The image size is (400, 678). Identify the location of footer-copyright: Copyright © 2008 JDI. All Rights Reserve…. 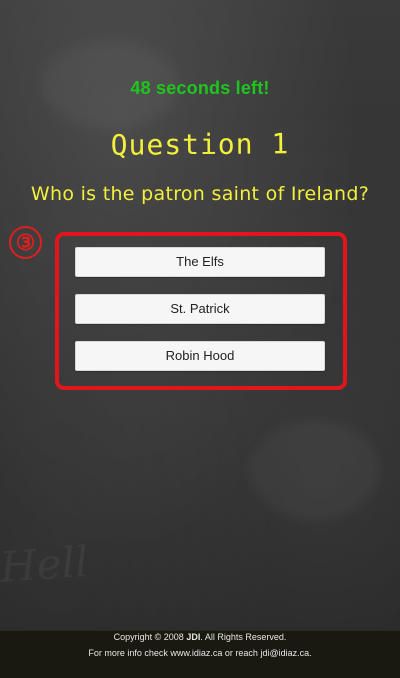
(200, 637).